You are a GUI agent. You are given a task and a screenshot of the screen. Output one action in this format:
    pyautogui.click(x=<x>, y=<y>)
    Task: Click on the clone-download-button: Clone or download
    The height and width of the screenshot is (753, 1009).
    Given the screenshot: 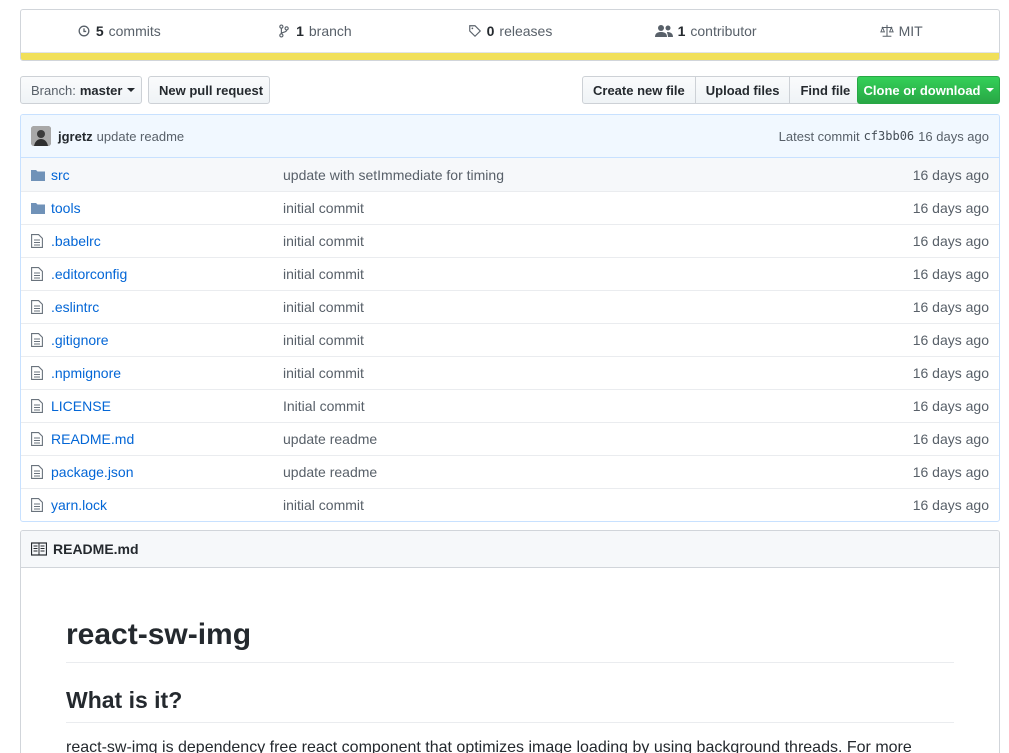 What is the action you would take?
    pyautogui.click(x=928, y=90)
    